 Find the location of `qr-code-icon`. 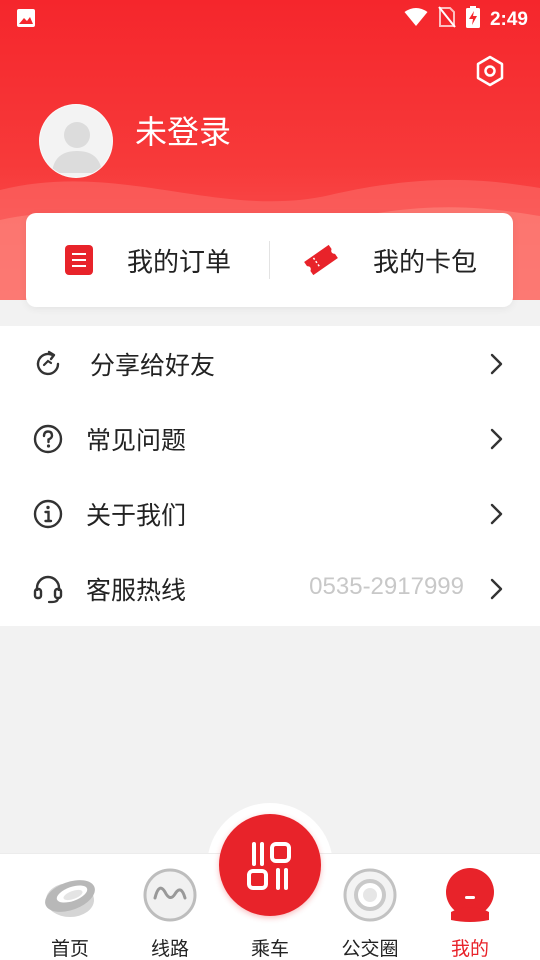

qr-code-icon is located at coordinates (269, 866).